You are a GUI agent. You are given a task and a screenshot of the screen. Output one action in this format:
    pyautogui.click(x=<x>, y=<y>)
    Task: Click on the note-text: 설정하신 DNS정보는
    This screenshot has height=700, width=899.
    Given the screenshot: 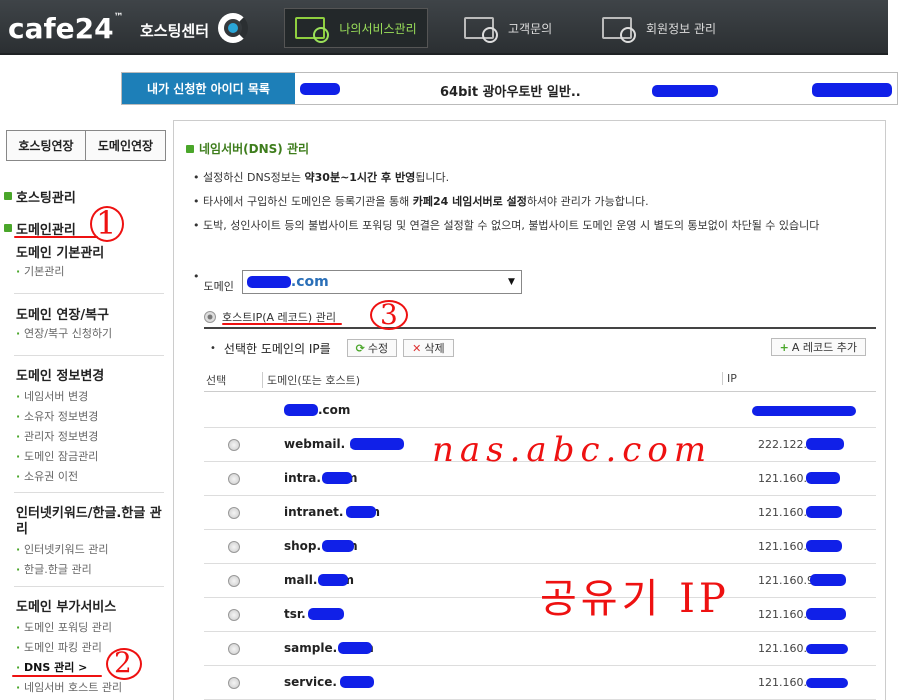 What is the action you would take?
    pyautogui.click(x=254, y=177)
    